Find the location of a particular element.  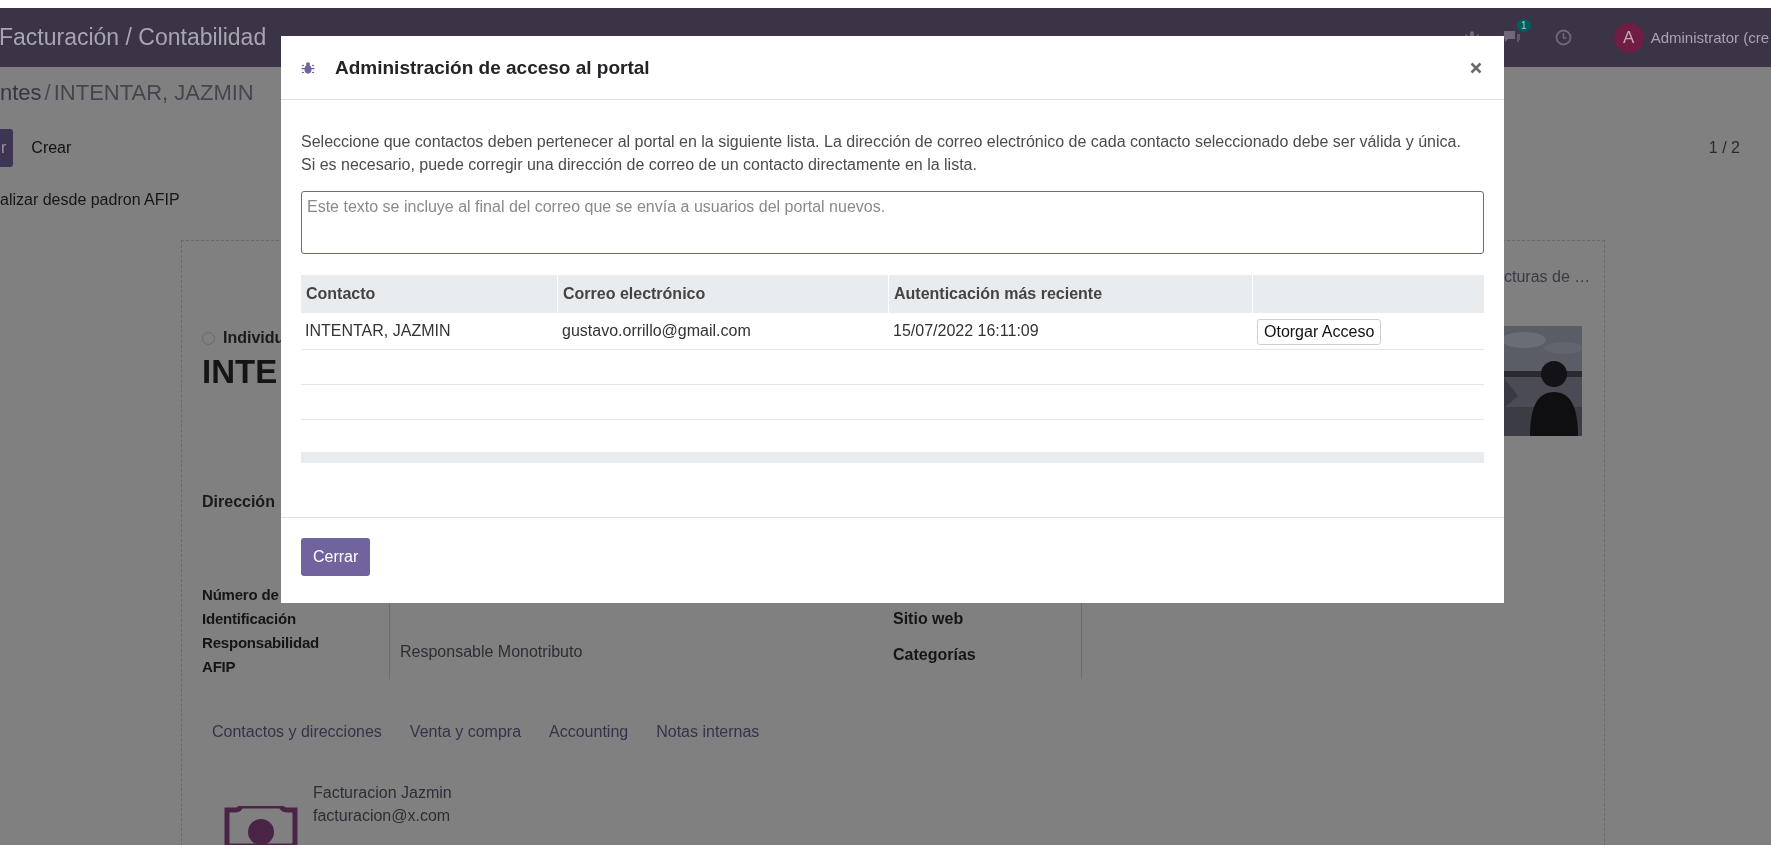

breadcrumb-current: INTENTAR, JAZMIN is located at coordinates (153, 93).